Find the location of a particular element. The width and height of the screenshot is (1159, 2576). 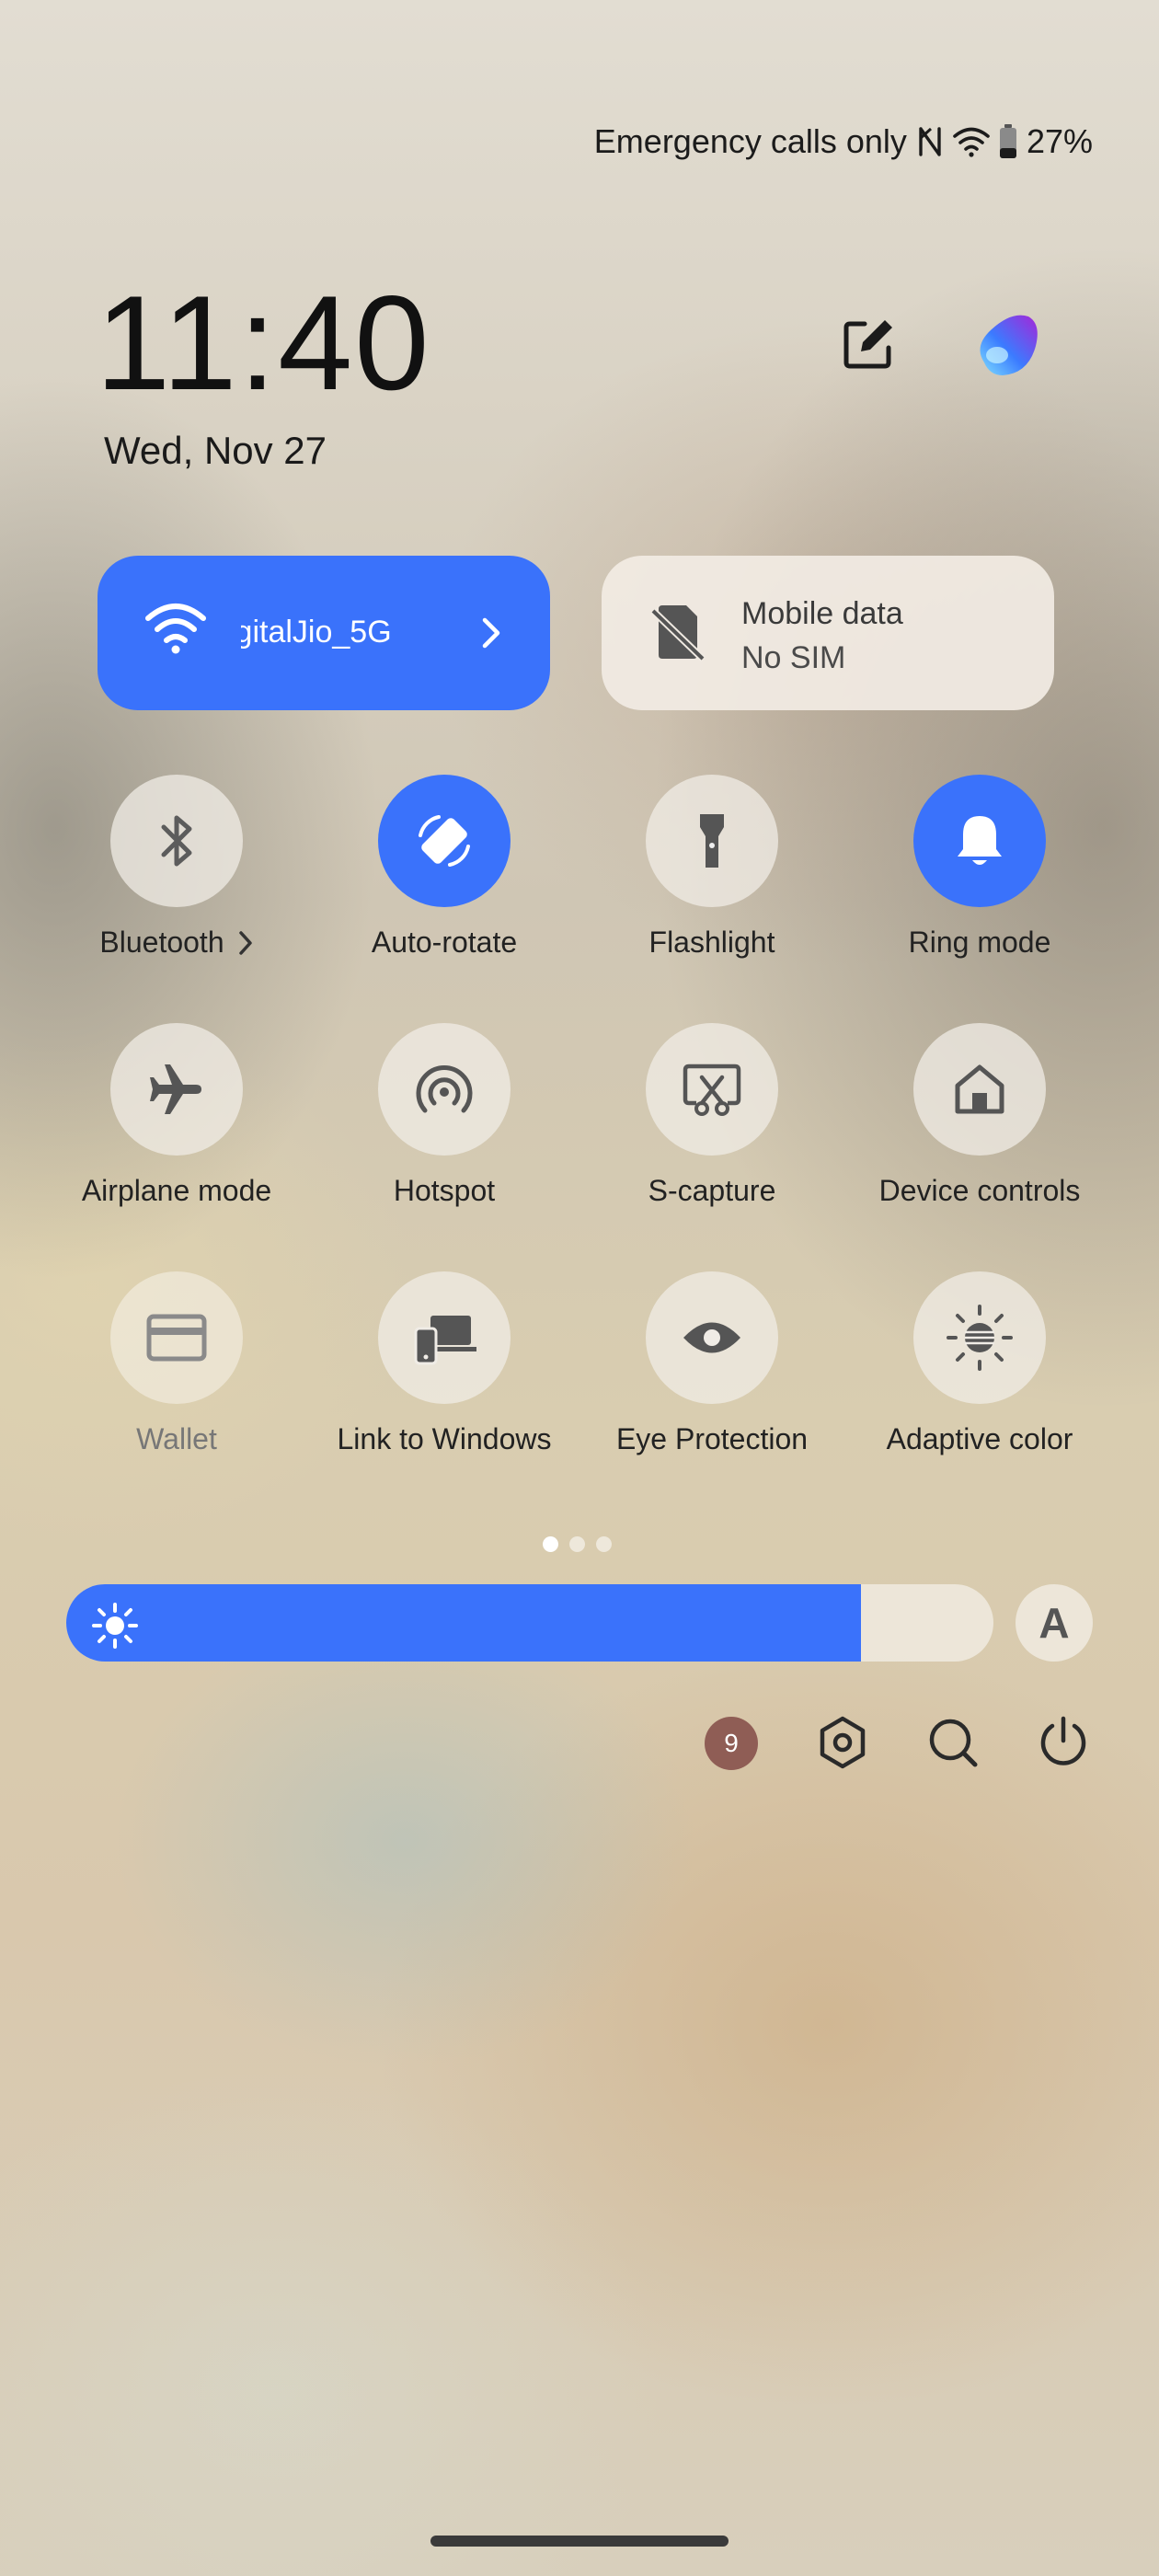

airplane-icon is located at coordinates (175, 1089).